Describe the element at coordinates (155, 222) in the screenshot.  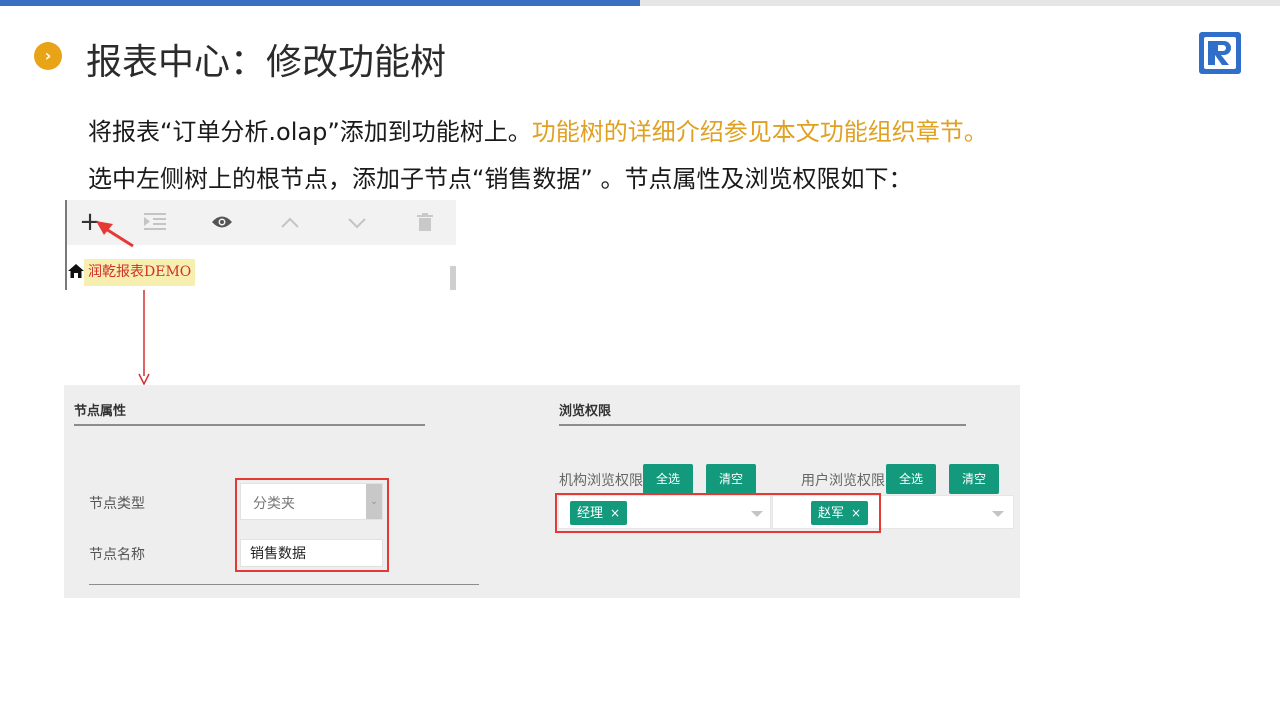
I see `indent-icon` at that location.